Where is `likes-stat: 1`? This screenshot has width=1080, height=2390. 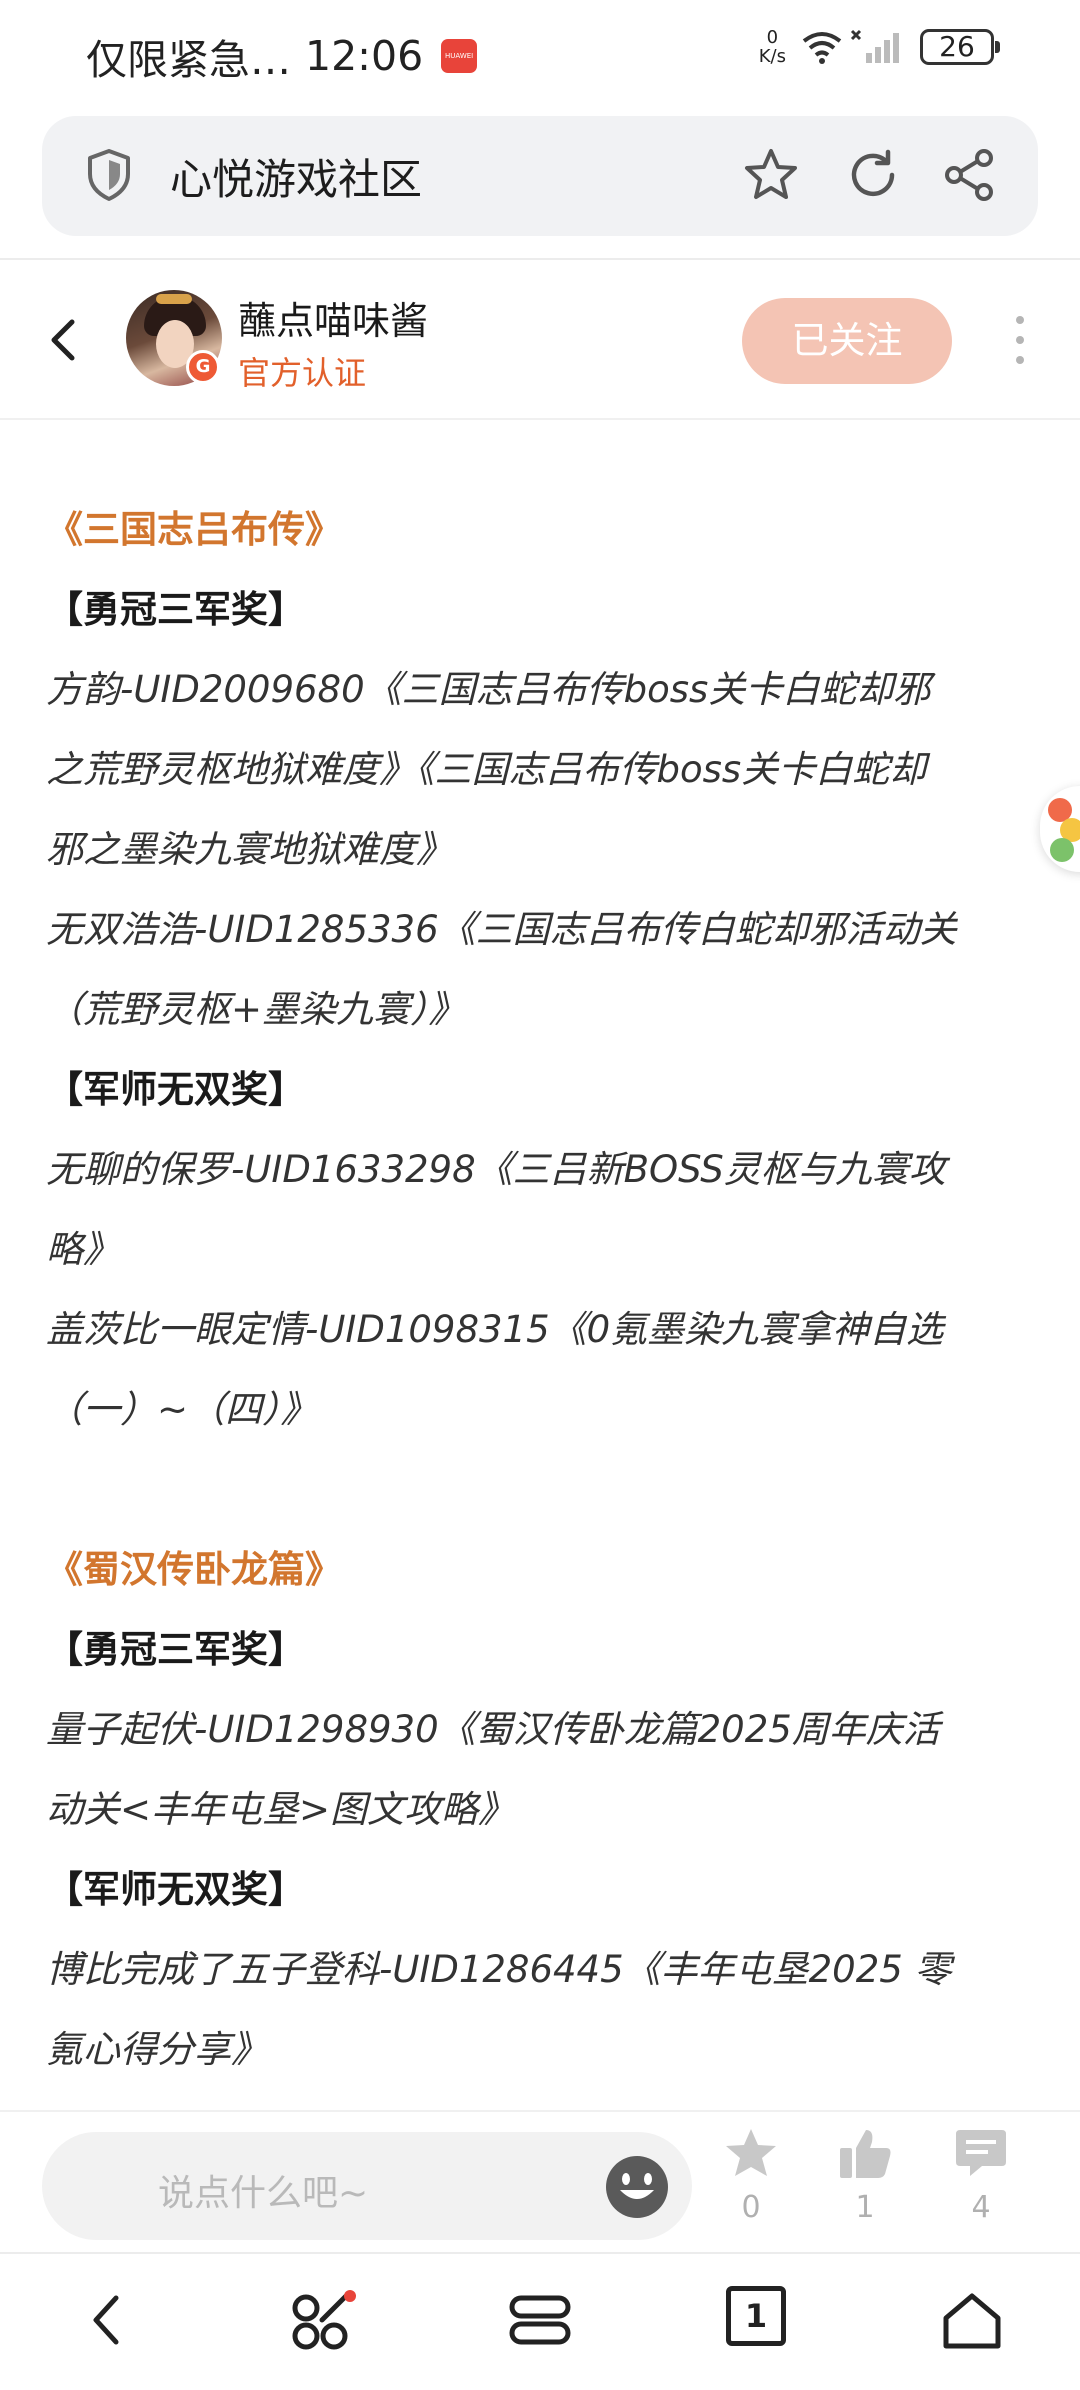 likes-stat: 1 is located at coordinates (865, 2175).